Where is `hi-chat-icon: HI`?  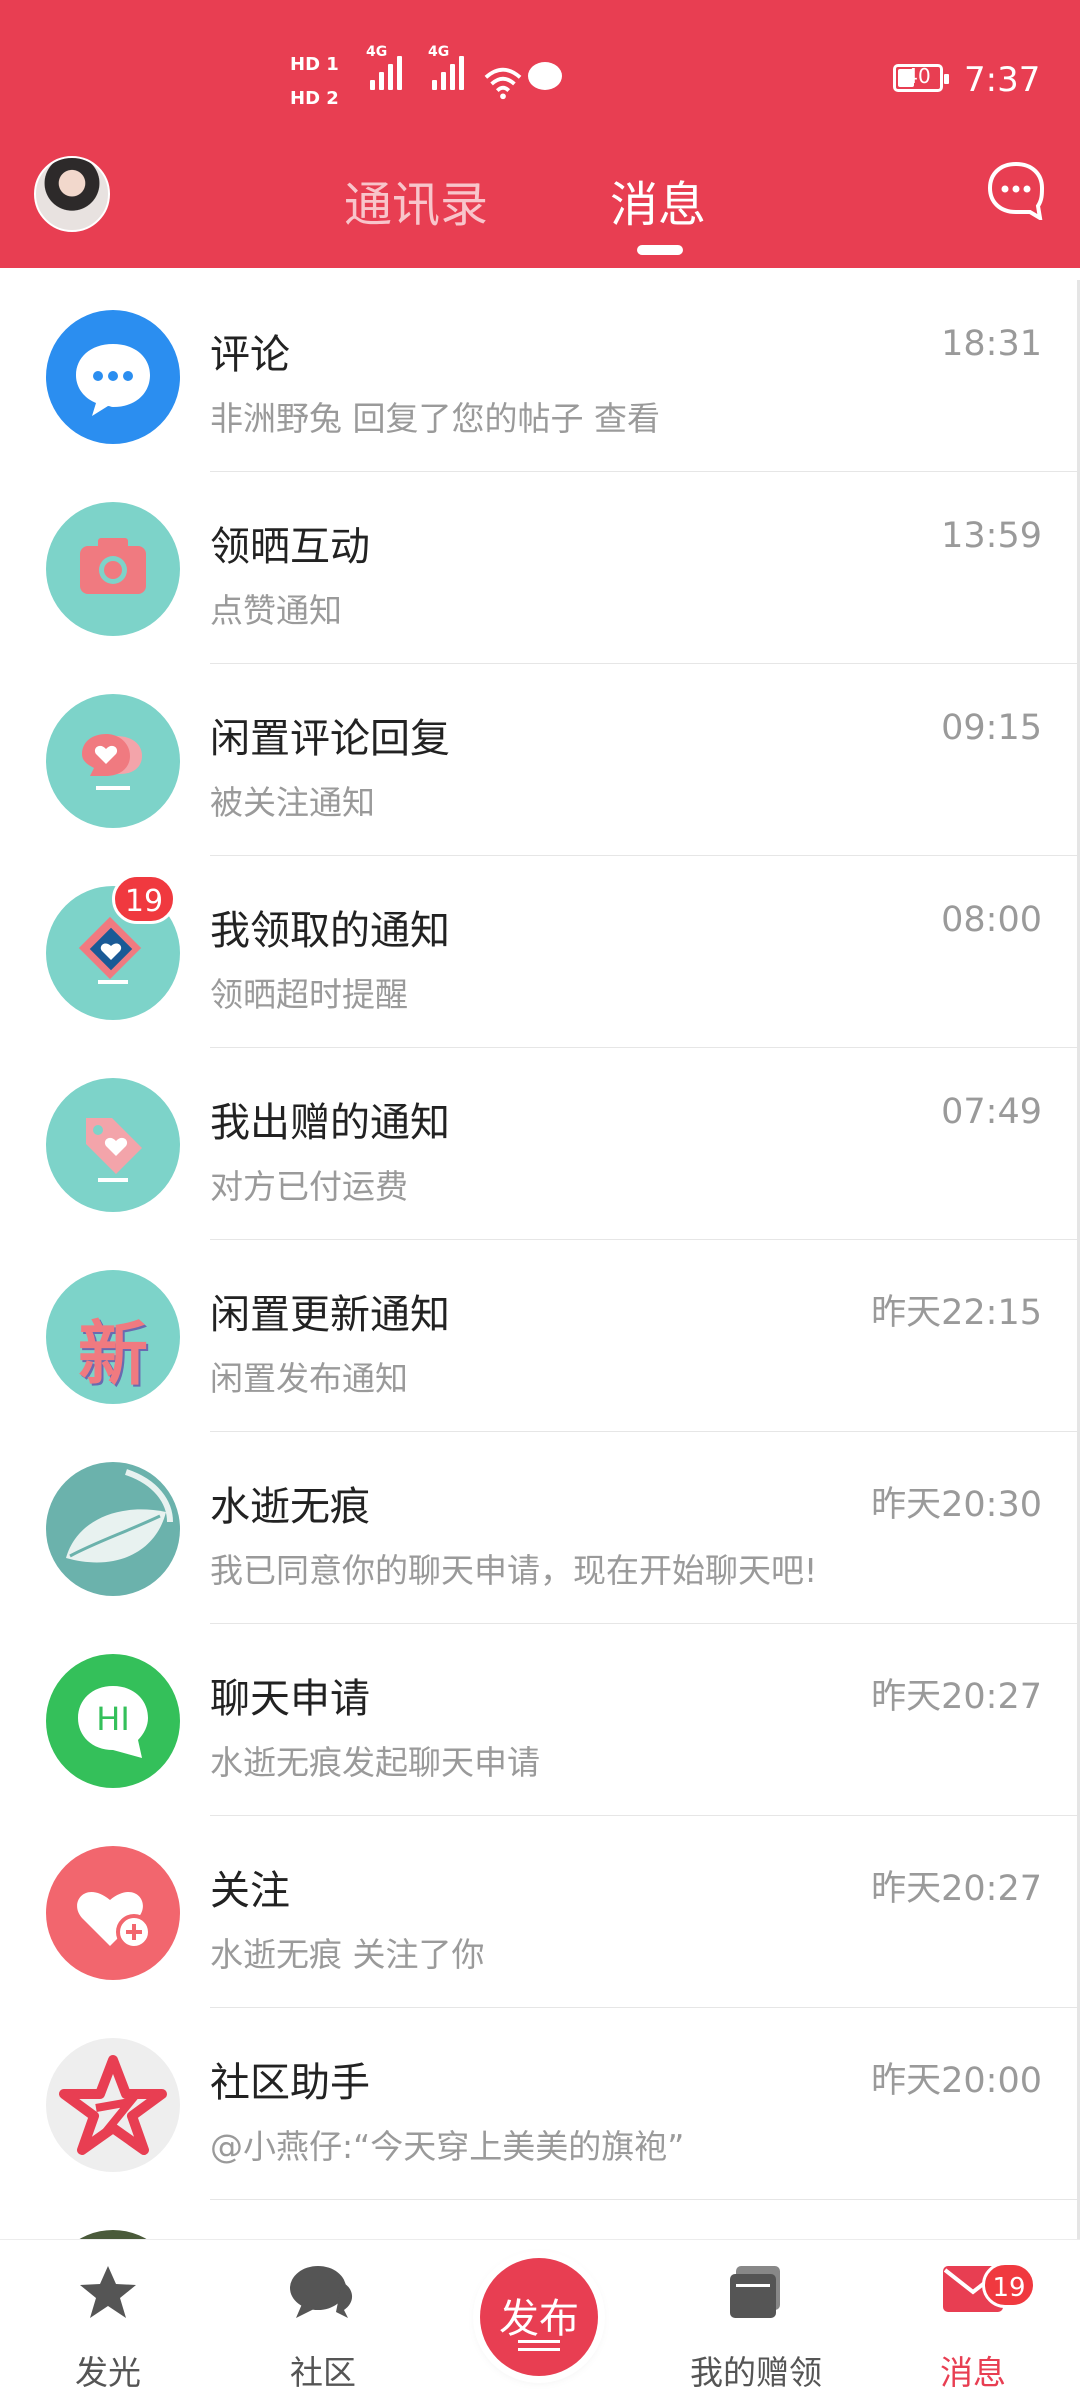
hi-chat-icon: HI is located at coordinates (113, 1721).